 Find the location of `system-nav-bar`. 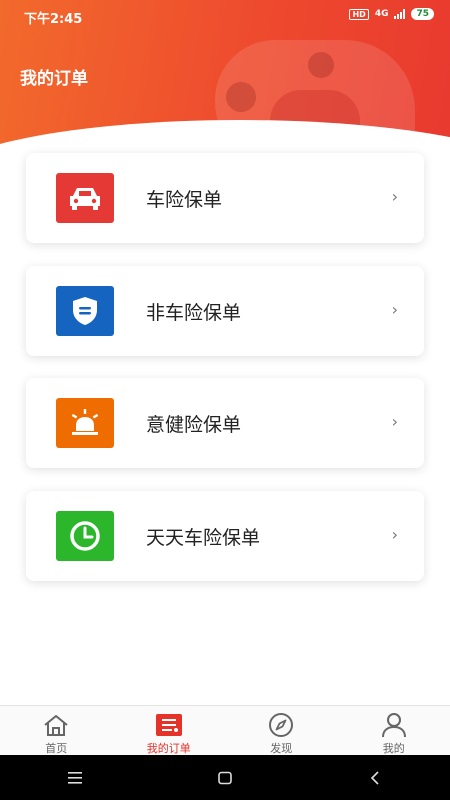

system-nav-bar is located at coordinates (225, 777).